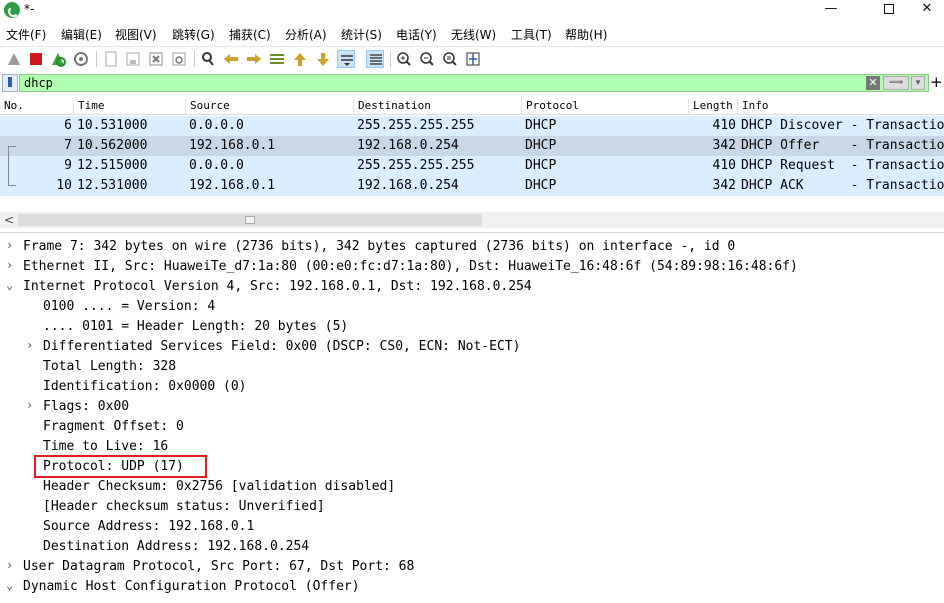 The height and width of the screenshot is (603, 944). I want to click on stop-capture-icon, so click(36, 59).